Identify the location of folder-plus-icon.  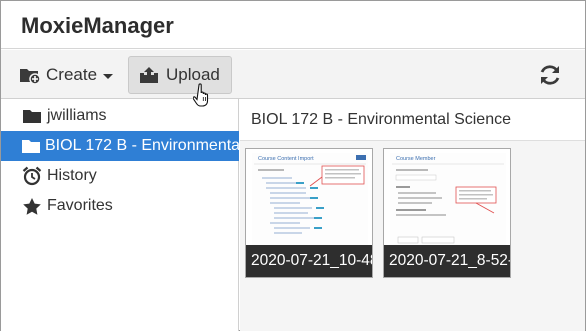
(30, 75).